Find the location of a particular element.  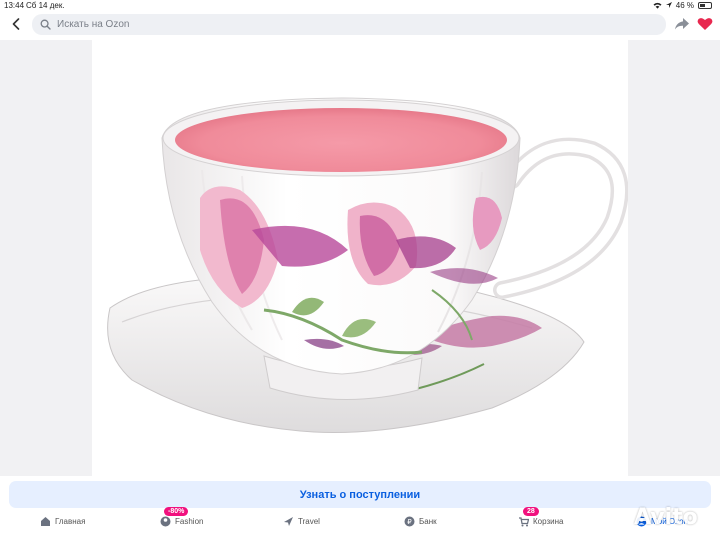

discount-badge: -80% is located at coordinates (176, 511).